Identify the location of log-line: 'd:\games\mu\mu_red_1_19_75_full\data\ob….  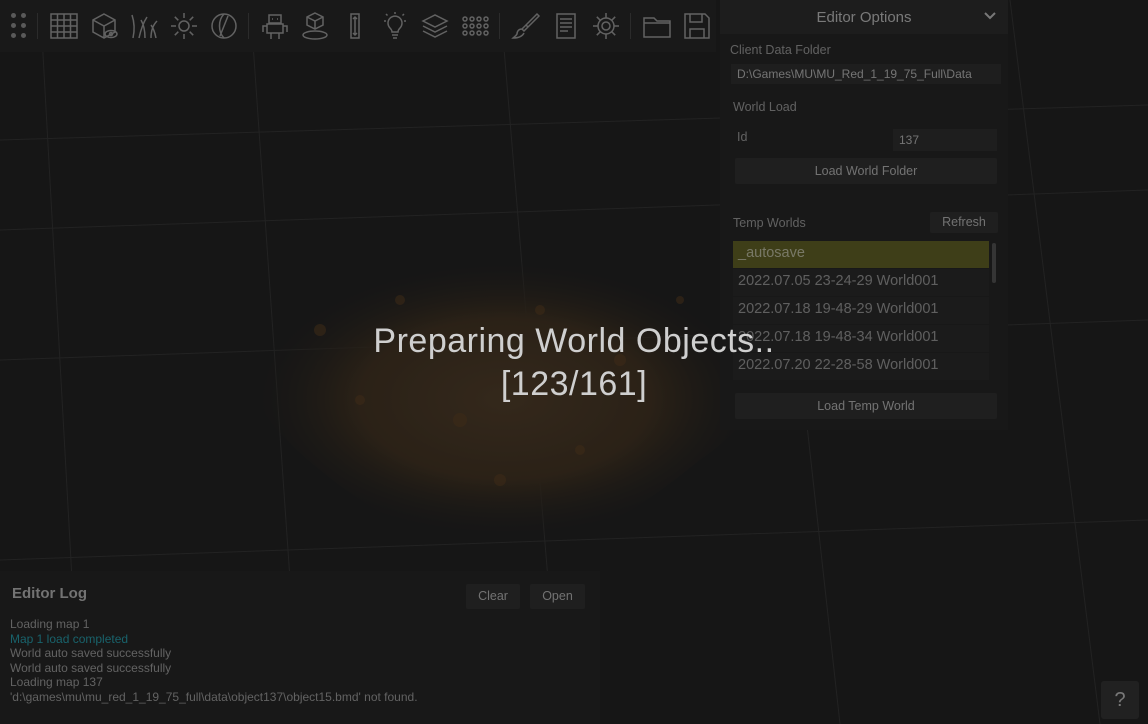
(214, 696).